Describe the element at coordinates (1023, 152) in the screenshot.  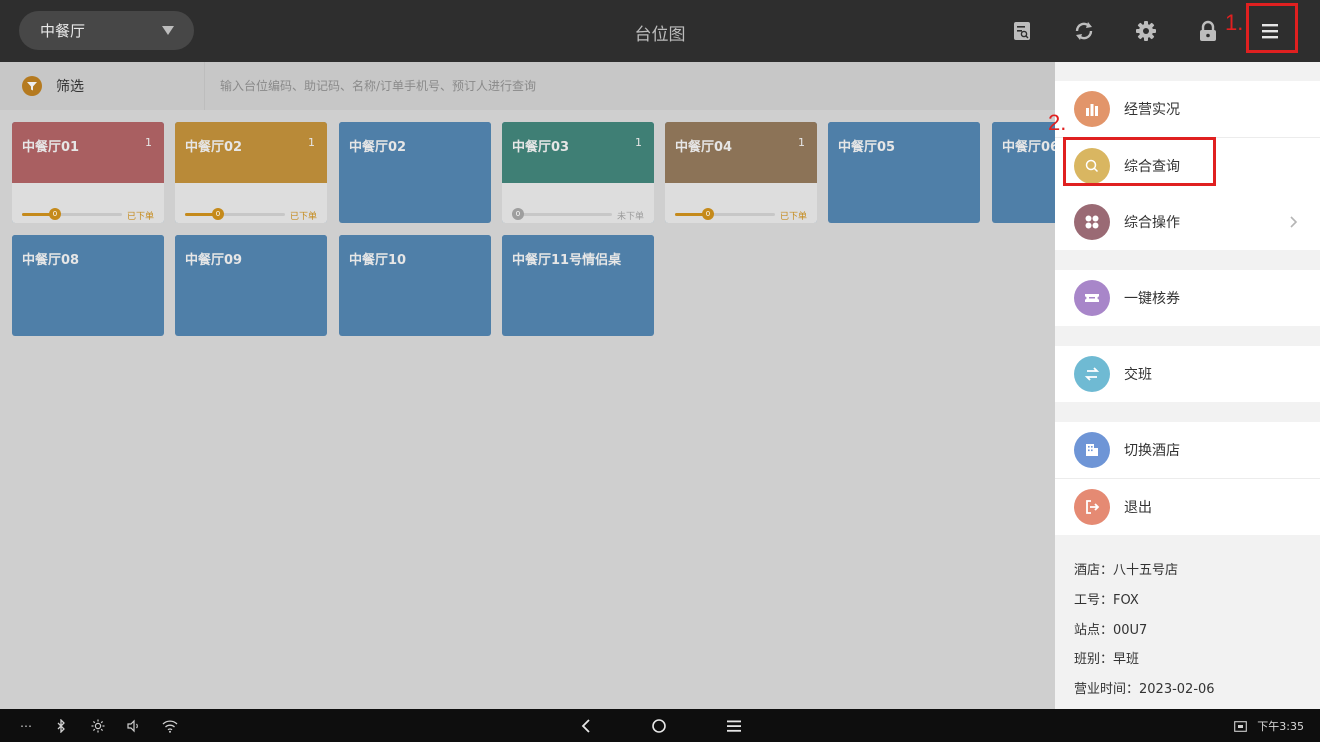
I see `table-card-header: 中餐厅06` at that location.